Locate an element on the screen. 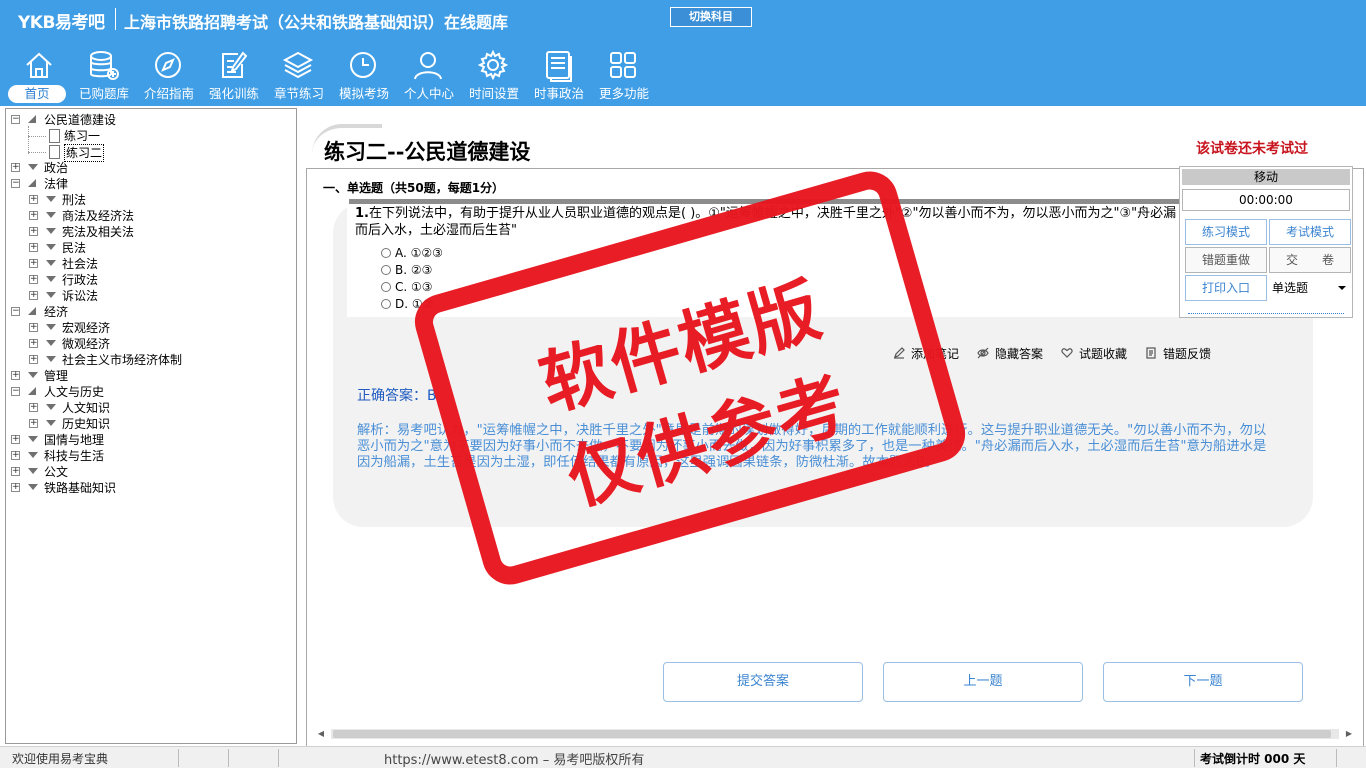 This screenshot has width=1366, height=768. nav-label: 已购题库 is located at coordinates (103, 93).